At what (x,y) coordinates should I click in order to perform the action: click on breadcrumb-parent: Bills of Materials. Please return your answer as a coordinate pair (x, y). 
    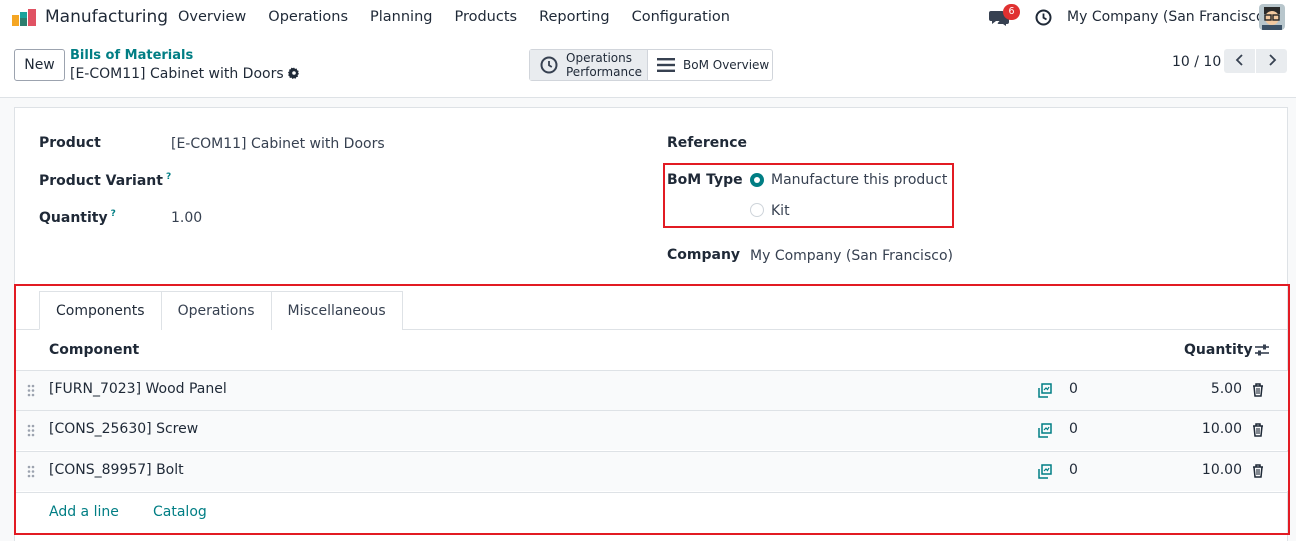
    Looking at the image, I should click on (131, 55).